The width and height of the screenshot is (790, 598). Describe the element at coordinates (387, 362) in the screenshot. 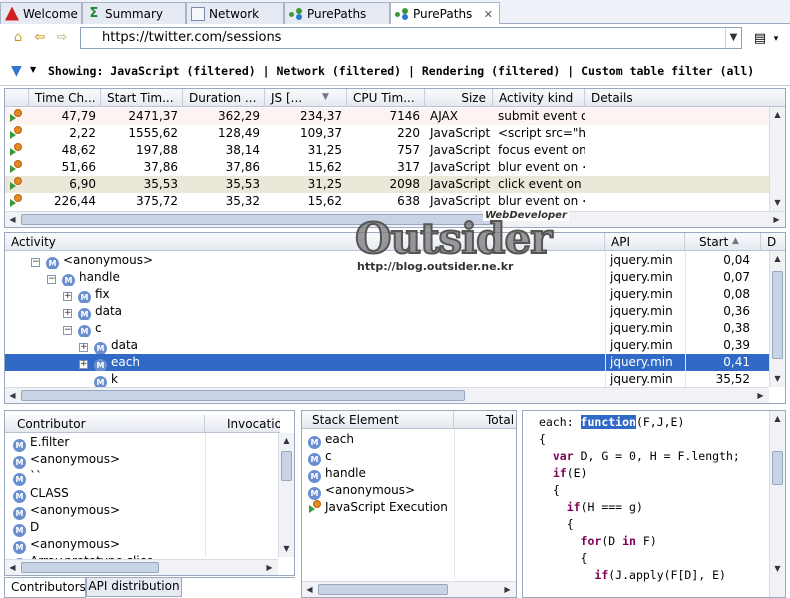

I see `tree-row: + Meach jquery.min 0,41` at that location.